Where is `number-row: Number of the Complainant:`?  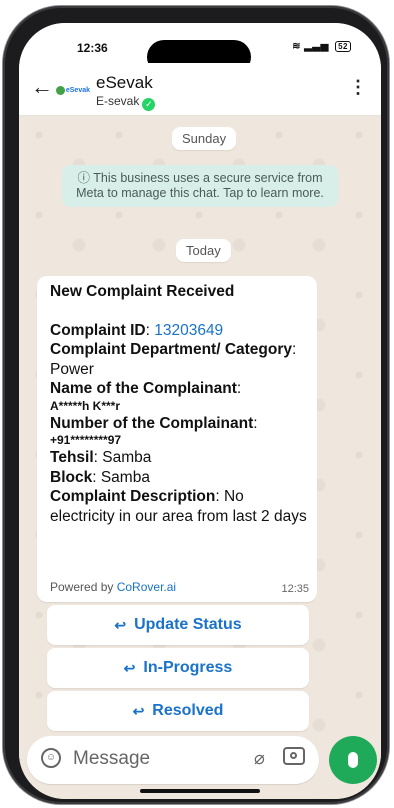
number-row: Number of the Complainant: is located at coordinates (154, 423).